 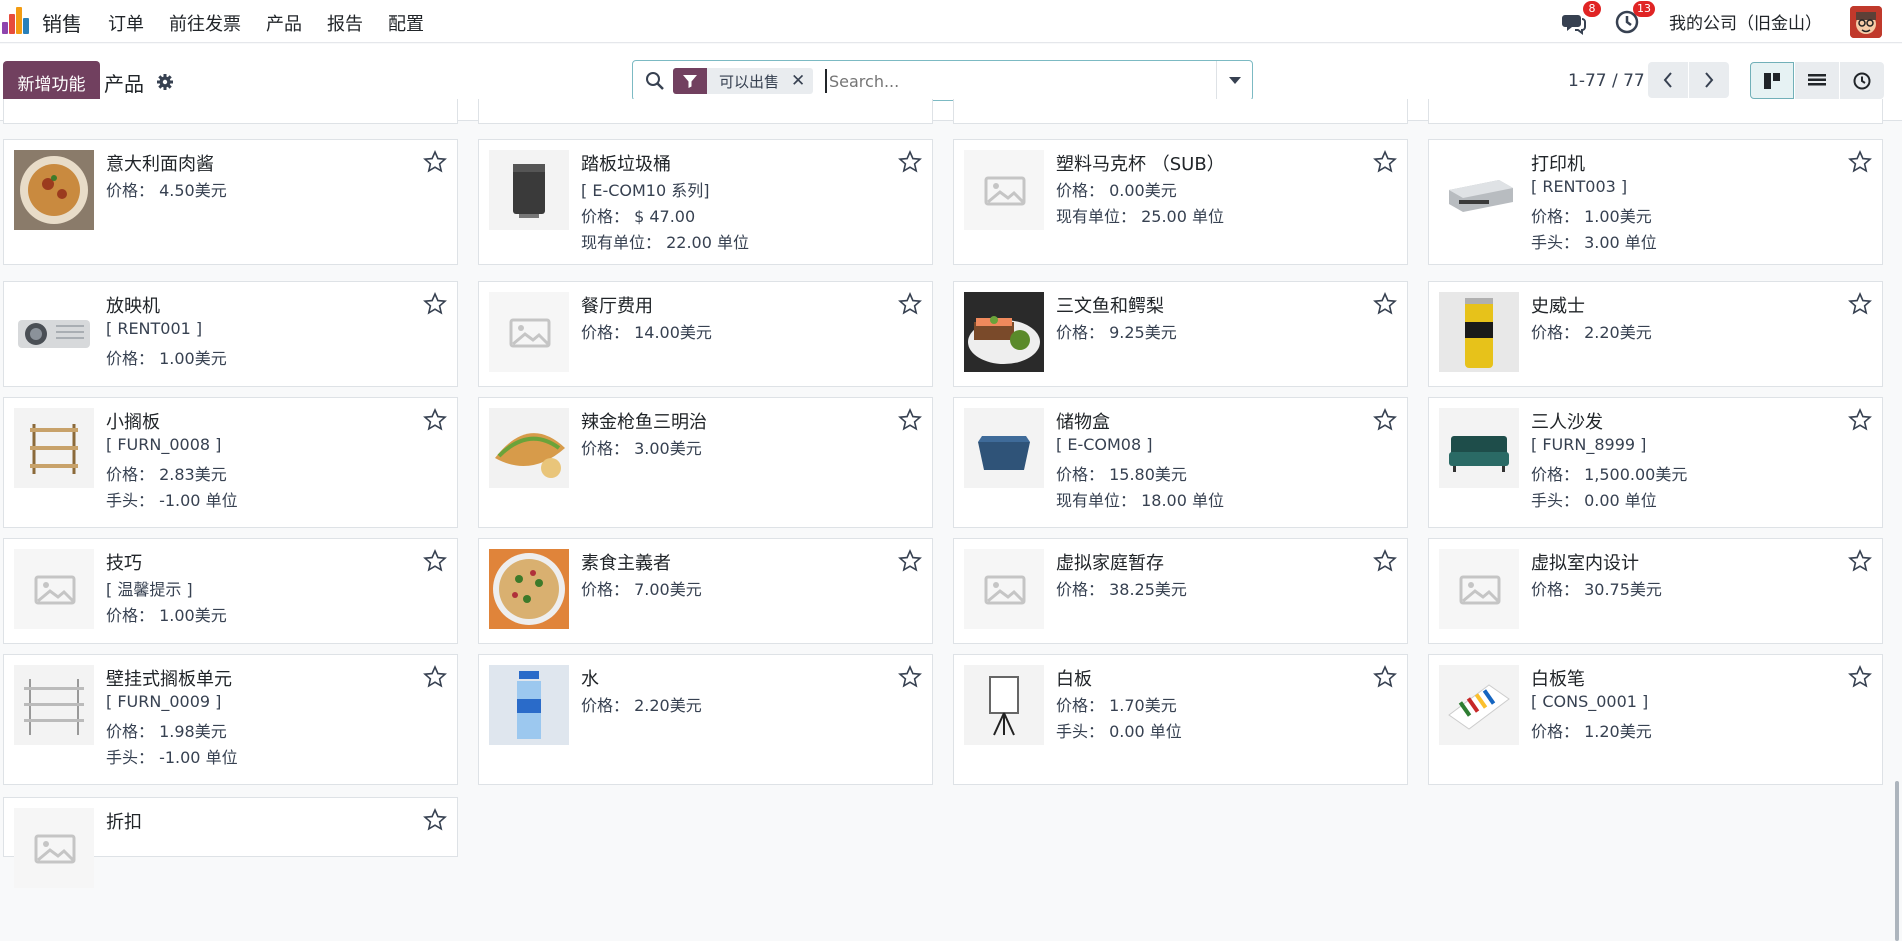 What do you see at coordinates (1644, 8) in the screenshot?
I see `activities-badge: 13` at bounding box center [1644, 8].